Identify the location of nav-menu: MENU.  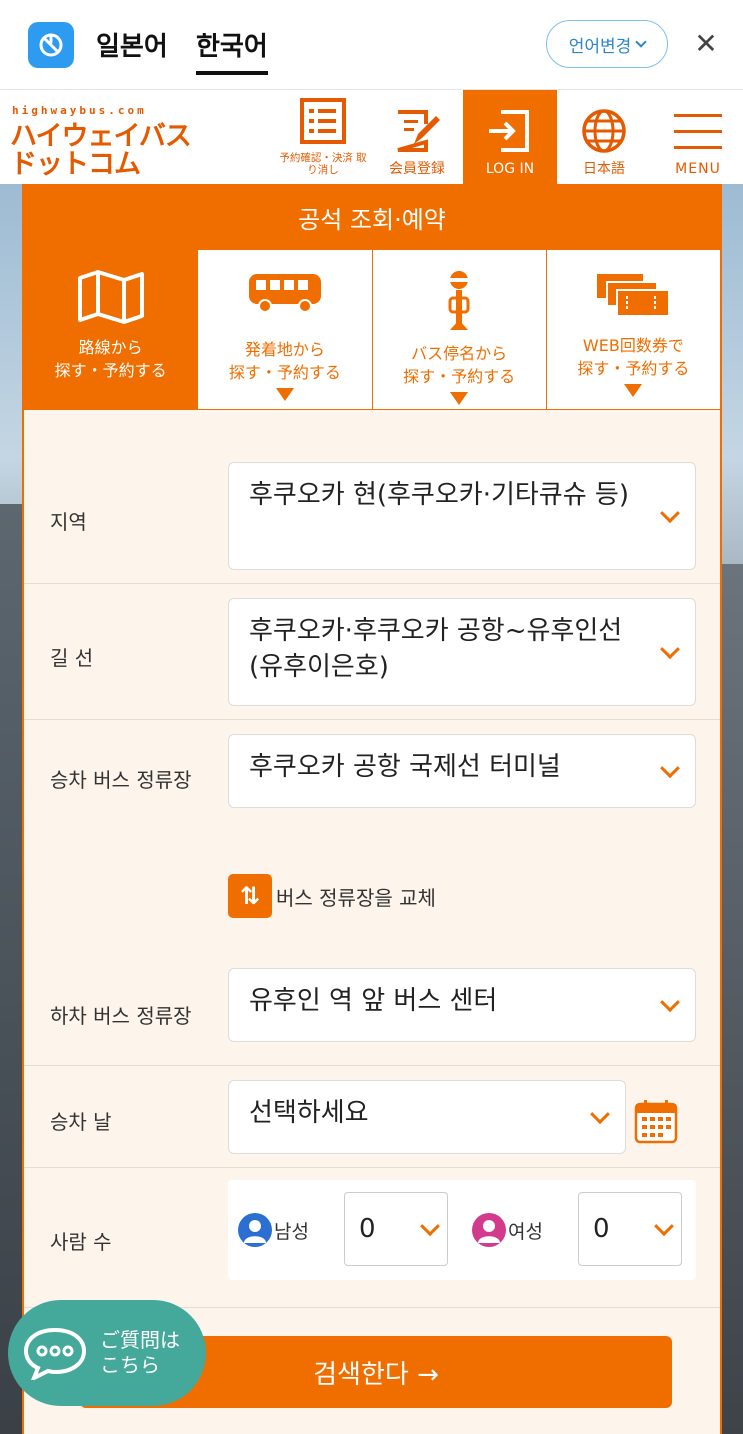
(698, 137).